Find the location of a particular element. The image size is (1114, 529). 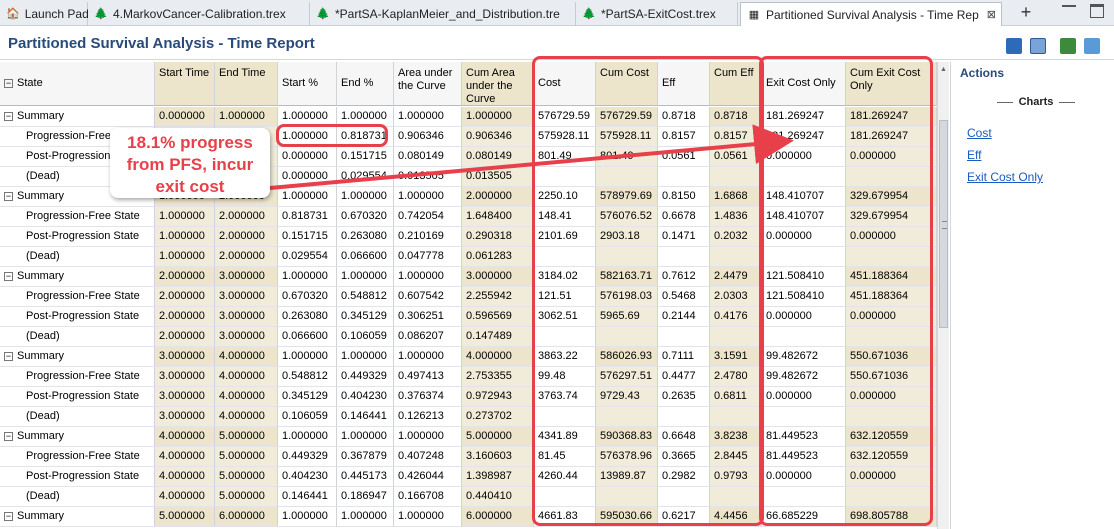

cell-state: Progression-Free State is located at coordinates (77, 217).